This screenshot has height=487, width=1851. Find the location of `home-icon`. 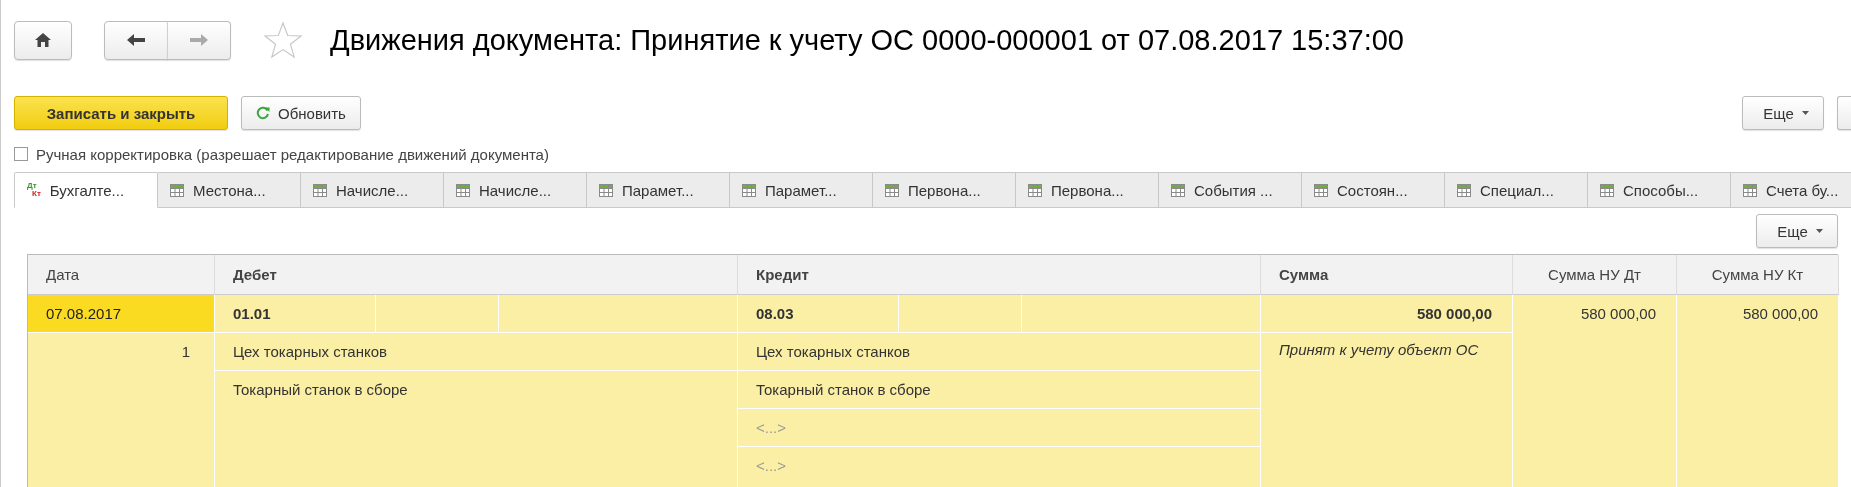

home-icon is located at coordinates (43, 40).